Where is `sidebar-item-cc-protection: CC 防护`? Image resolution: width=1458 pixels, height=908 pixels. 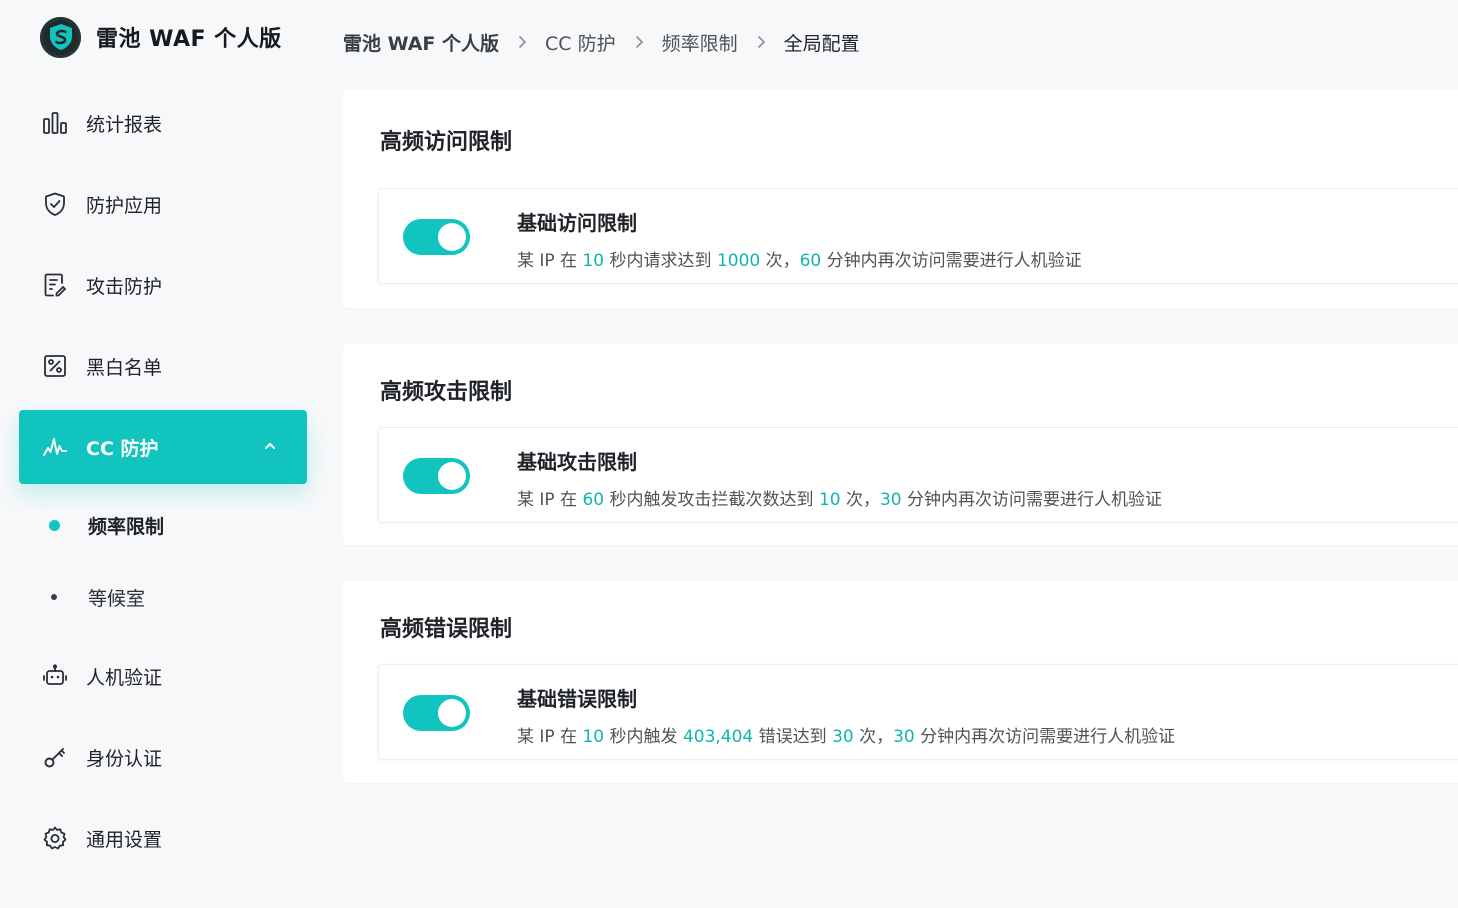
sidebar-item-cc-protection: CC 防护 is located at coordinates (163, 447).